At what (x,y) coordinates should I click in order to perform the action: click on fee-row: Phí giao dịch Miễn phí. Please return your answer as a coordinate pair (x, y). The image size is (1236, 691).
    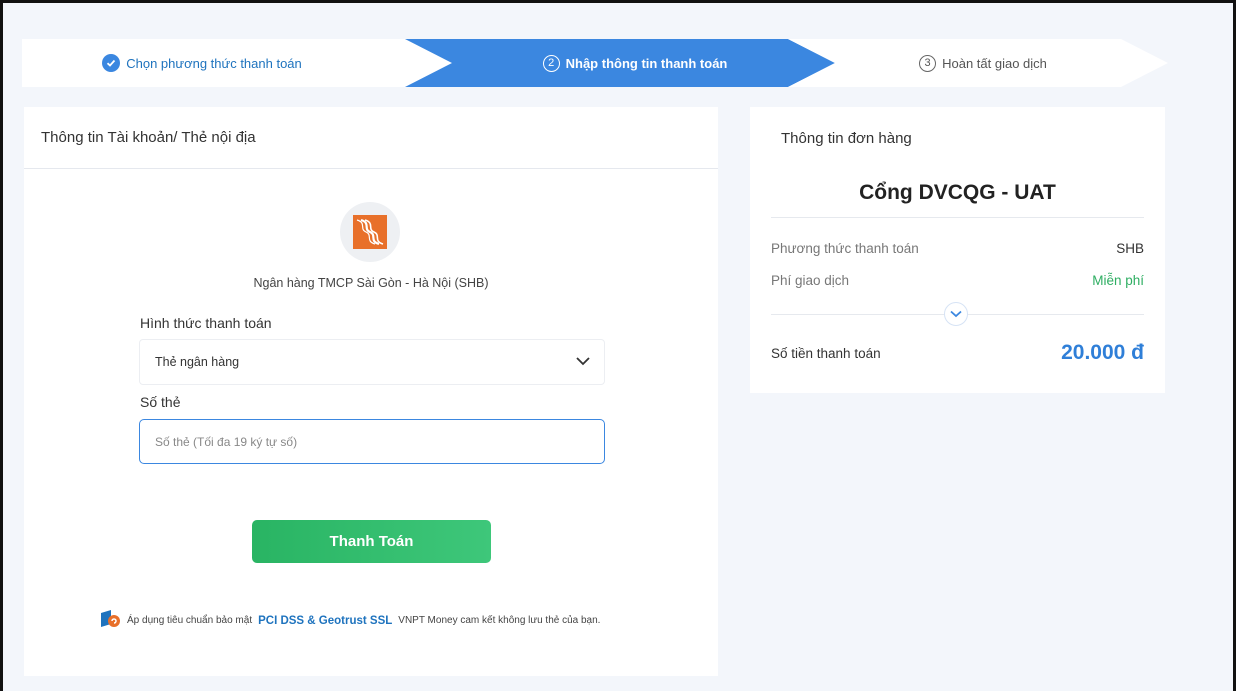
    Looking at the image, I should click on (957, 280).